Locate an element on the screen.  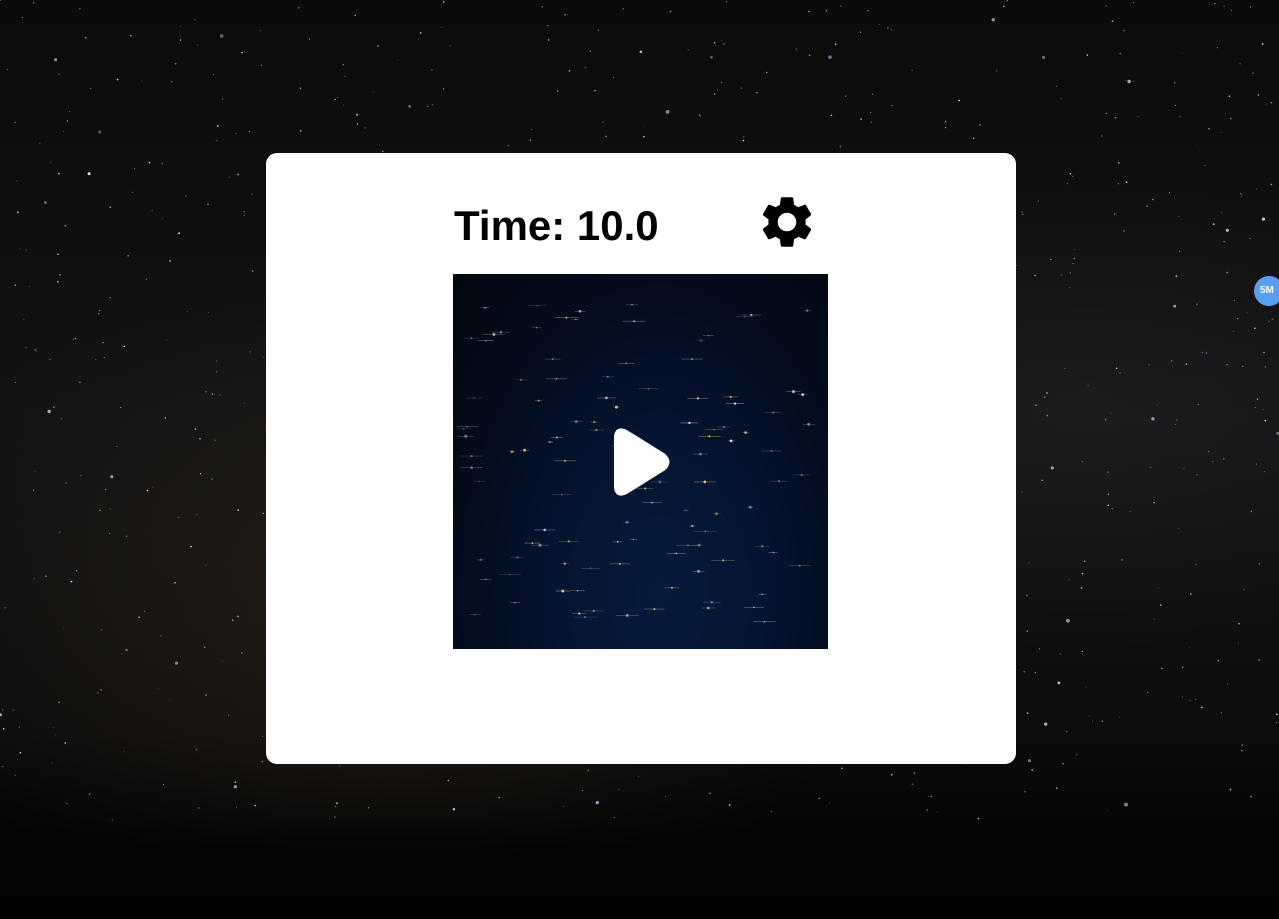
horizon-silhouette is located at coordinates (639, 869).